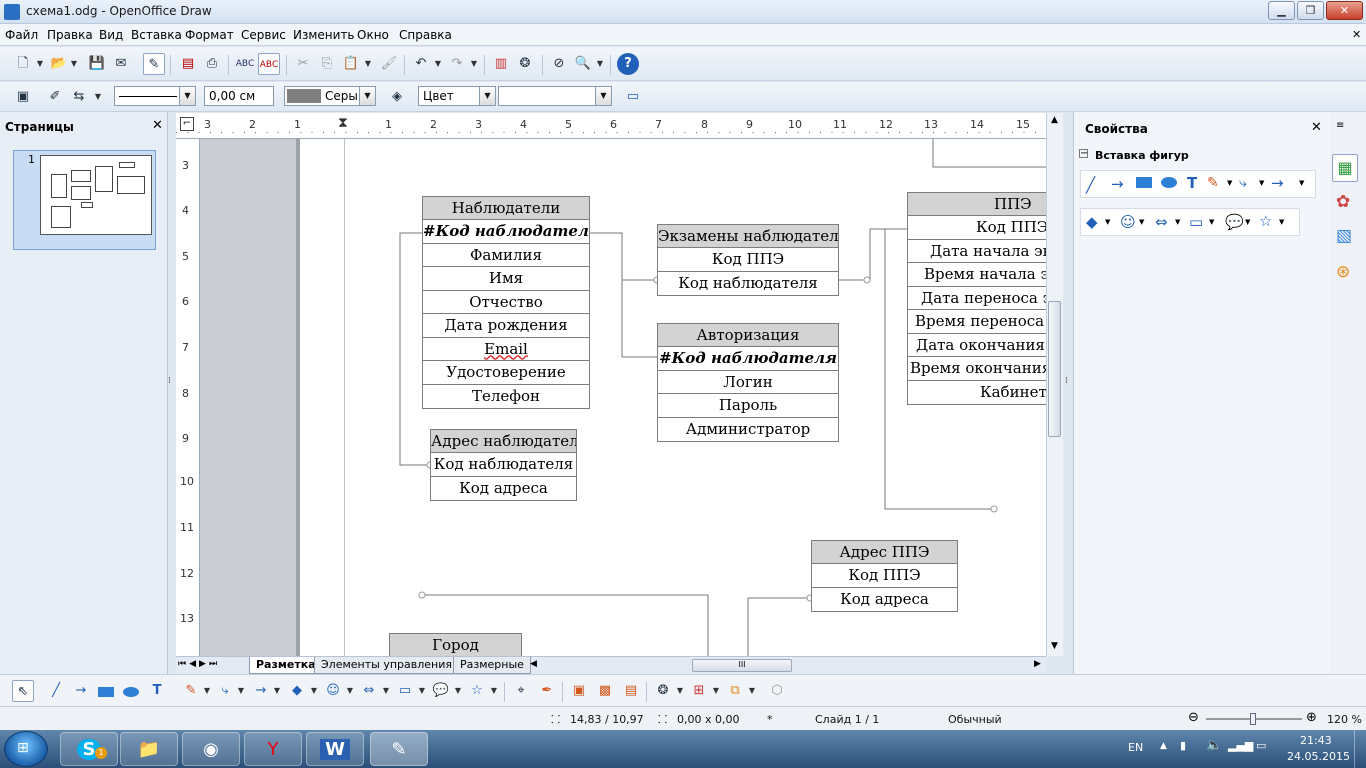  I want to click on area-style-select: Цвет ▼, so click(457, 96).